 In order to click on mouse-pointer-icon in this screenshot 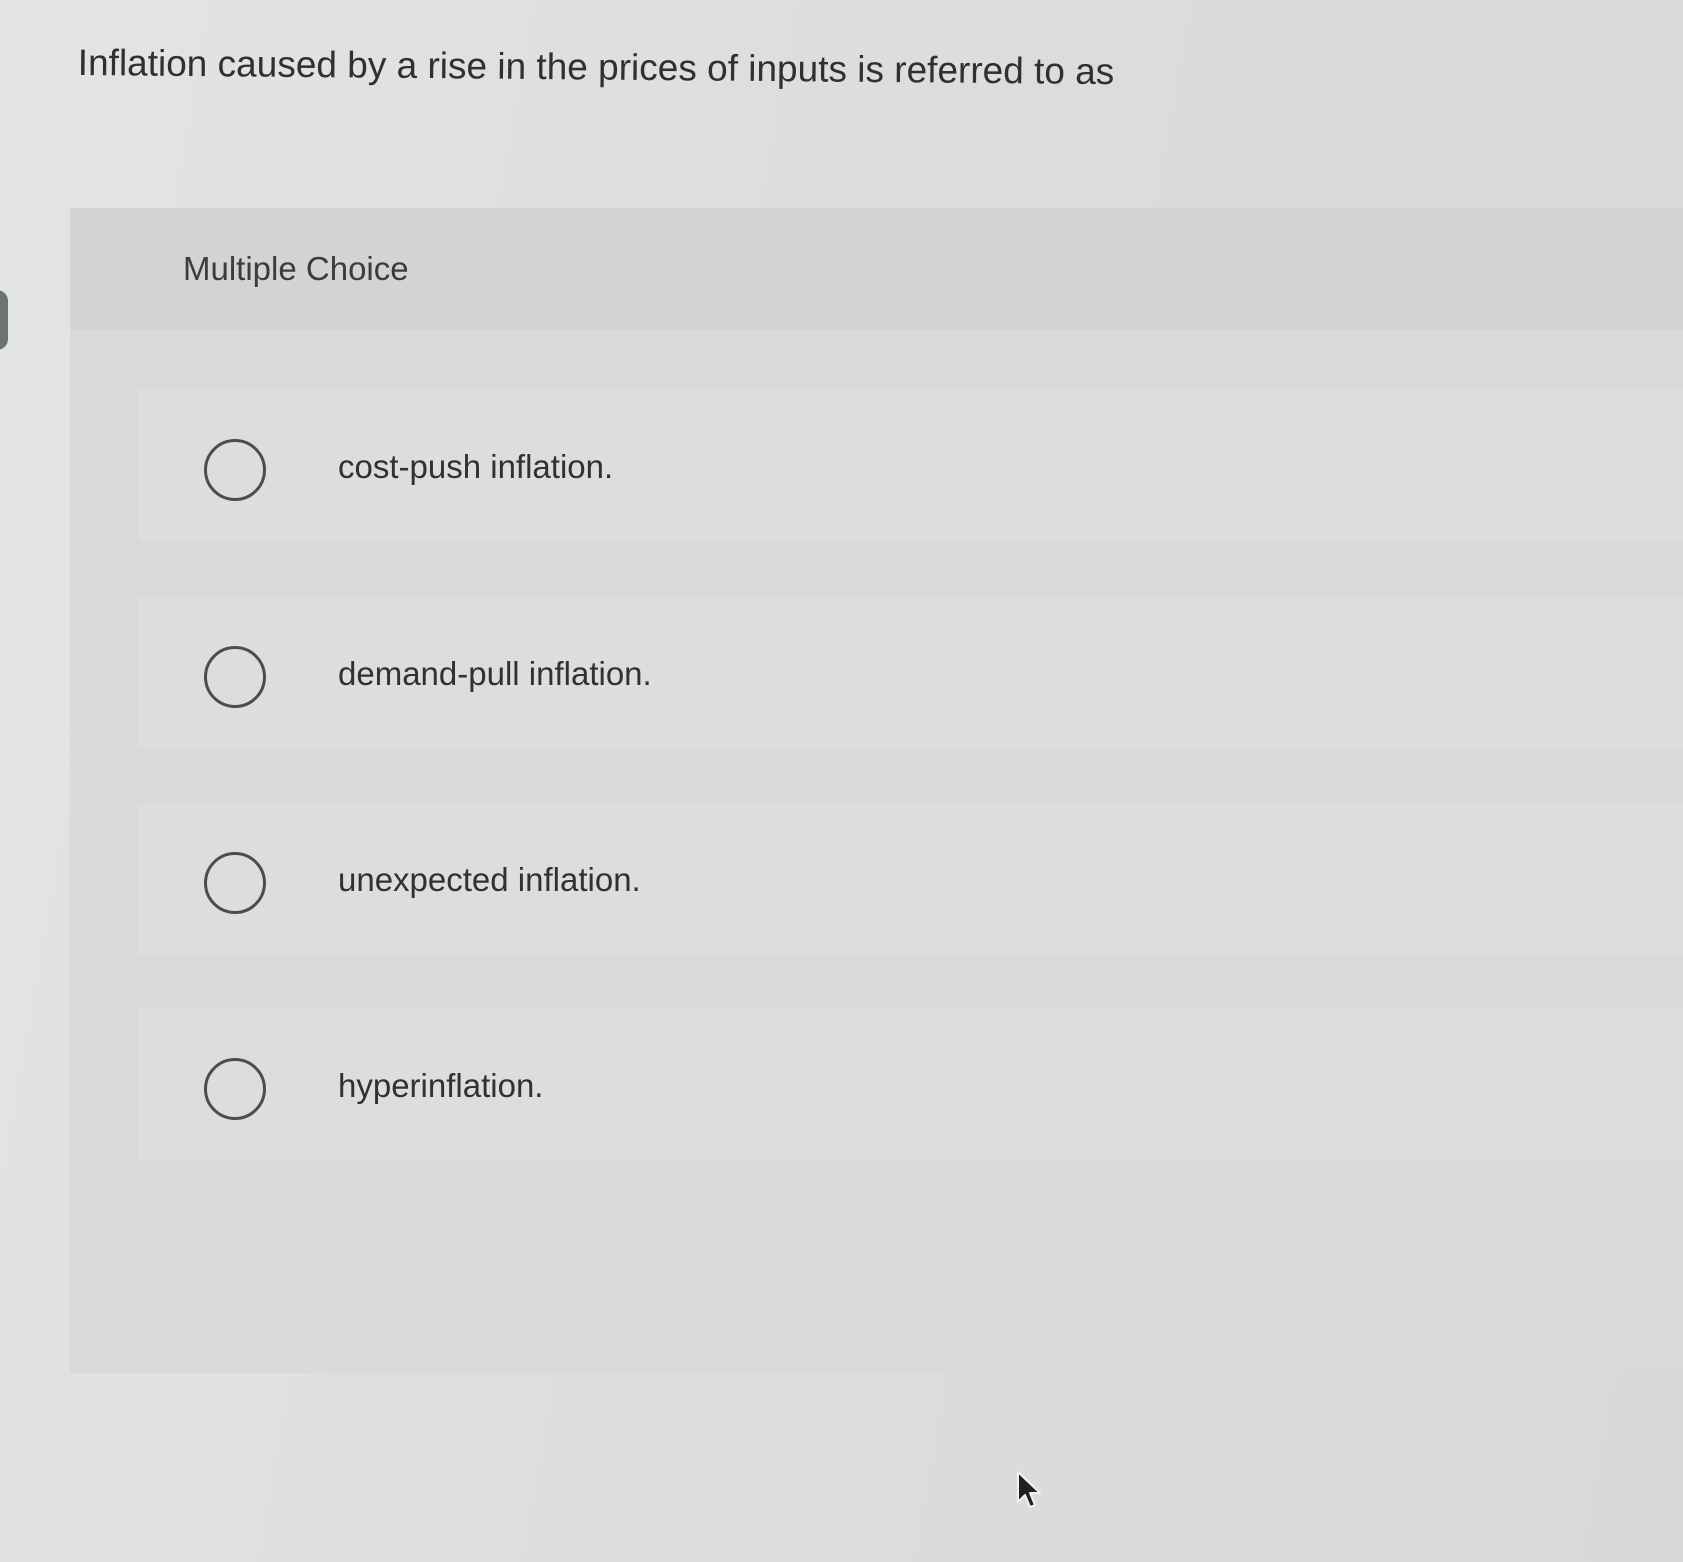, I will do `click(1029, 1489)`.